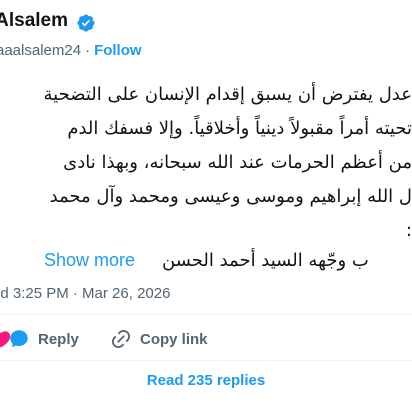  Describe the element at coordinates (121, 339) in the screenshot. I see `link-icon` at that location.